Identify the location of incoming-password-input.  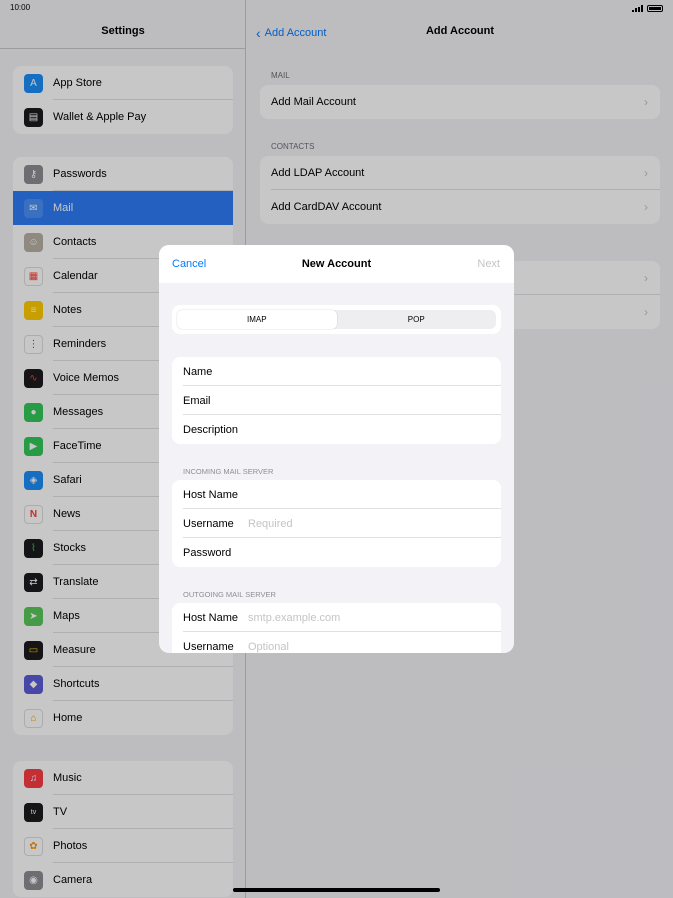
(374, 552).